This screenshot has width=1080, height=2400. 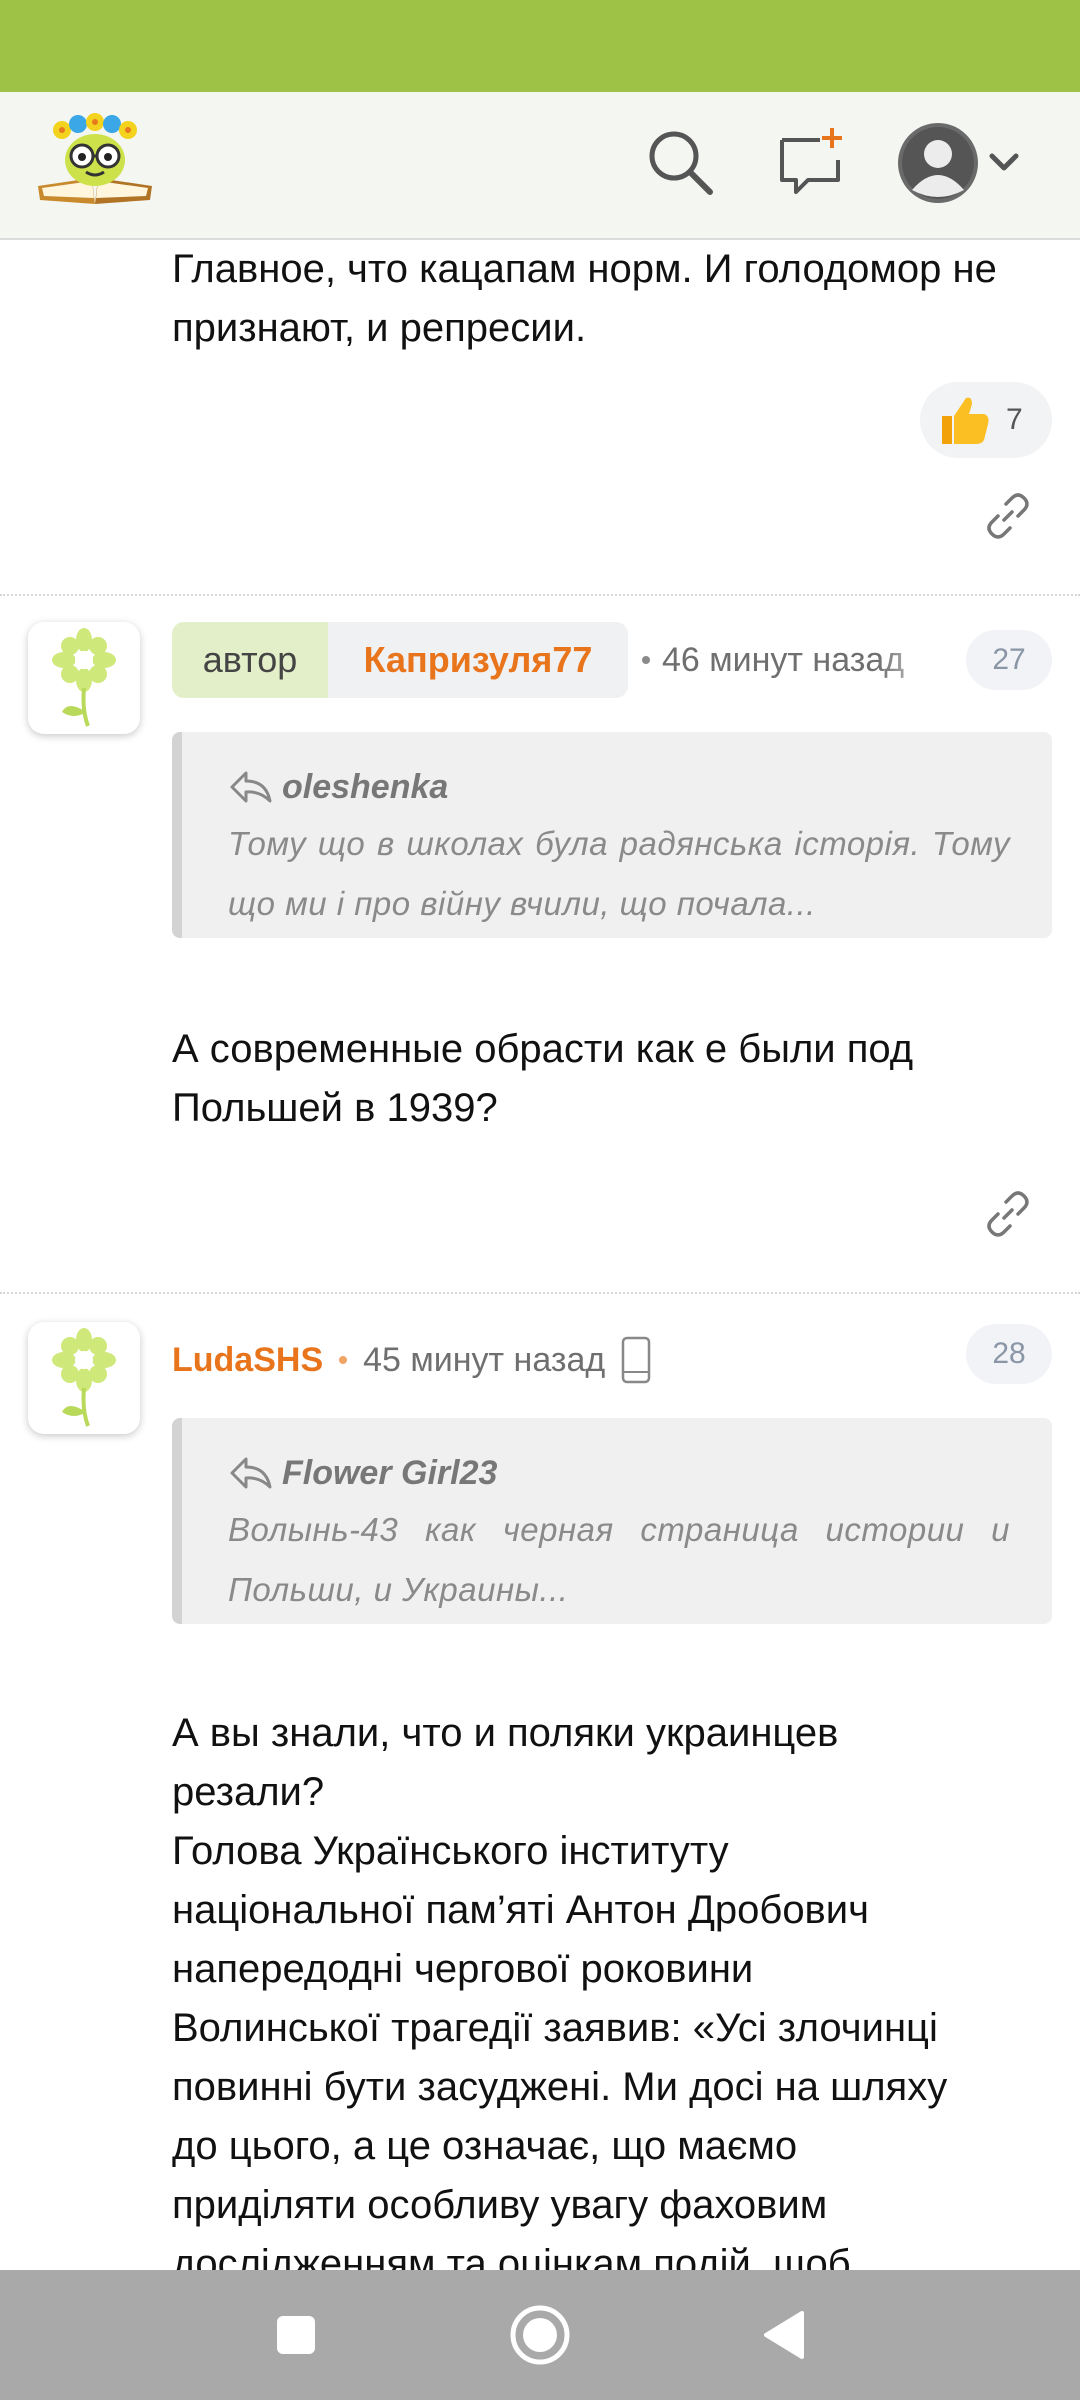 I want to click on mobile-icon, so click(x=636, y=1360).